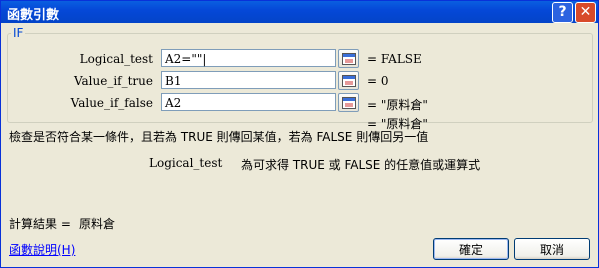 This screenshot has width=599, height=268. I want to click on logical-test-input: A2=""|, so click(248, 58).